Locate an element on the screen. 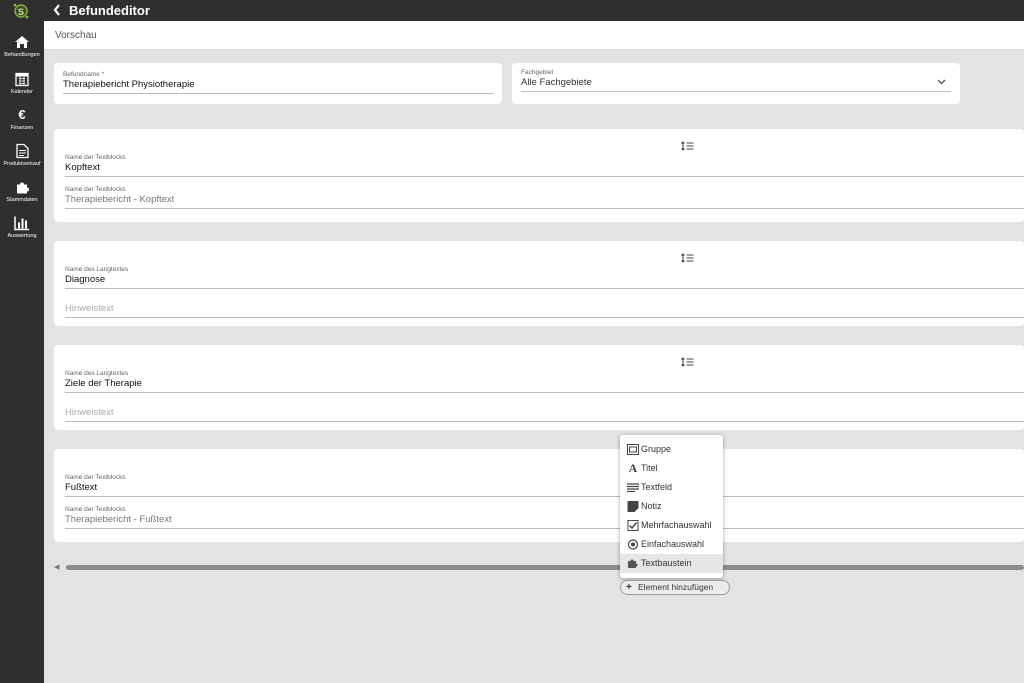  menu-item-notiz: Notiz is located at coordinates (671, 506).